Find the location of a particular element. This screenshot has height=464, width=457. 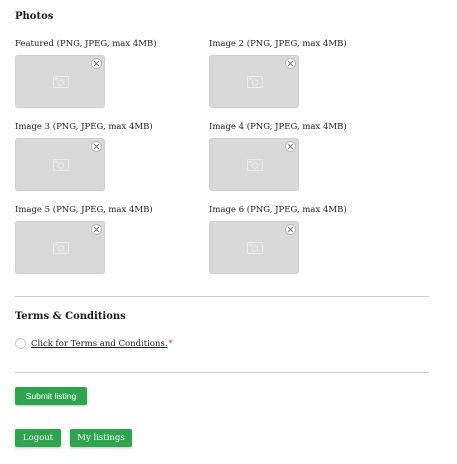

terms-checkbox is located at coordinates (20, 343).